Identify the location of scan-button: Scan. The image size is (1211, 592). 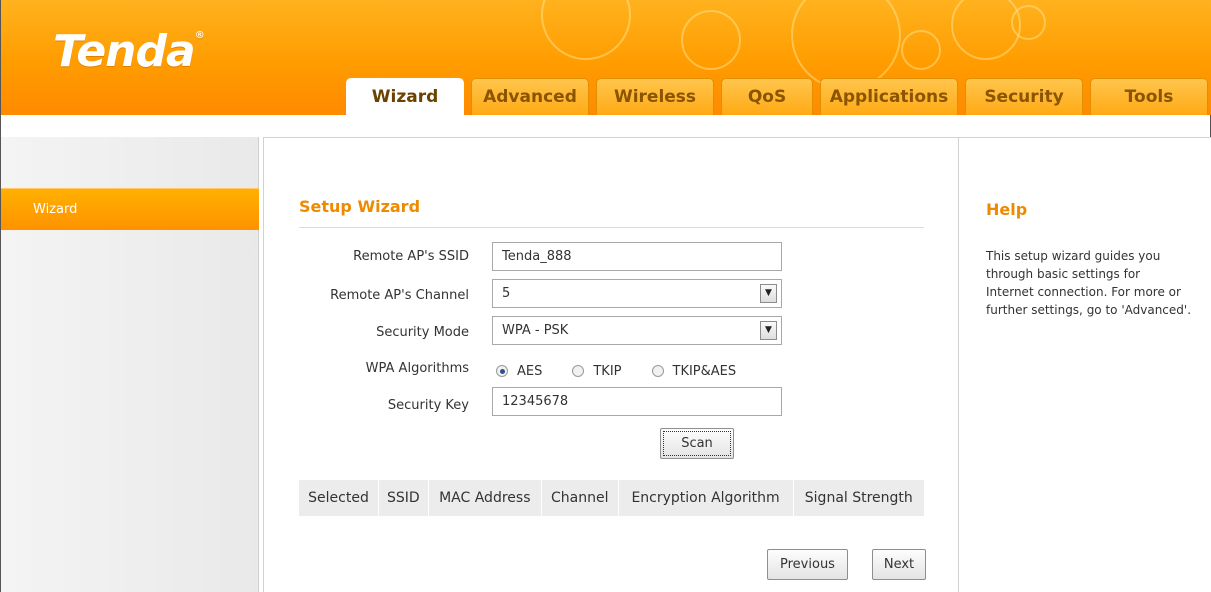
(697, 443).